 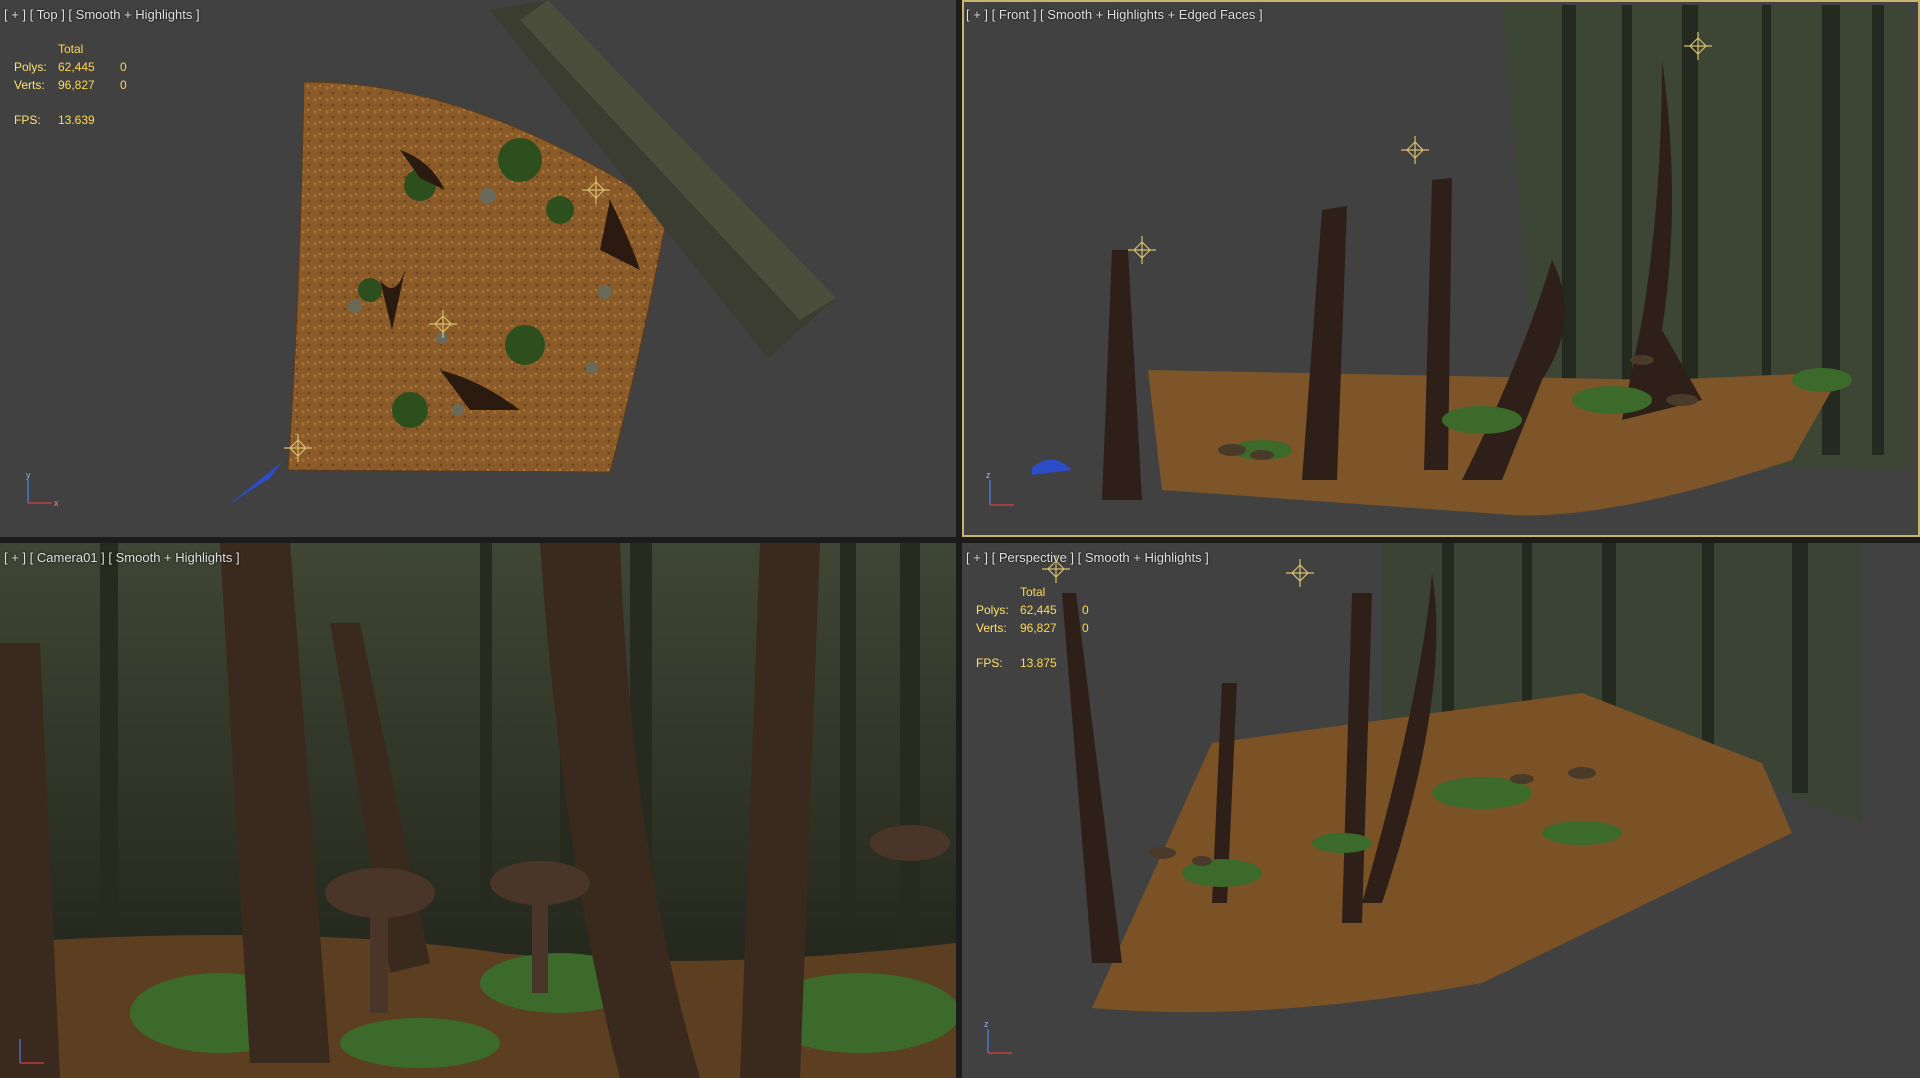 What do you see at coordinates (28, 475) in the screenshot?
I see `svg-text: y` at bounding box center [28, 475].